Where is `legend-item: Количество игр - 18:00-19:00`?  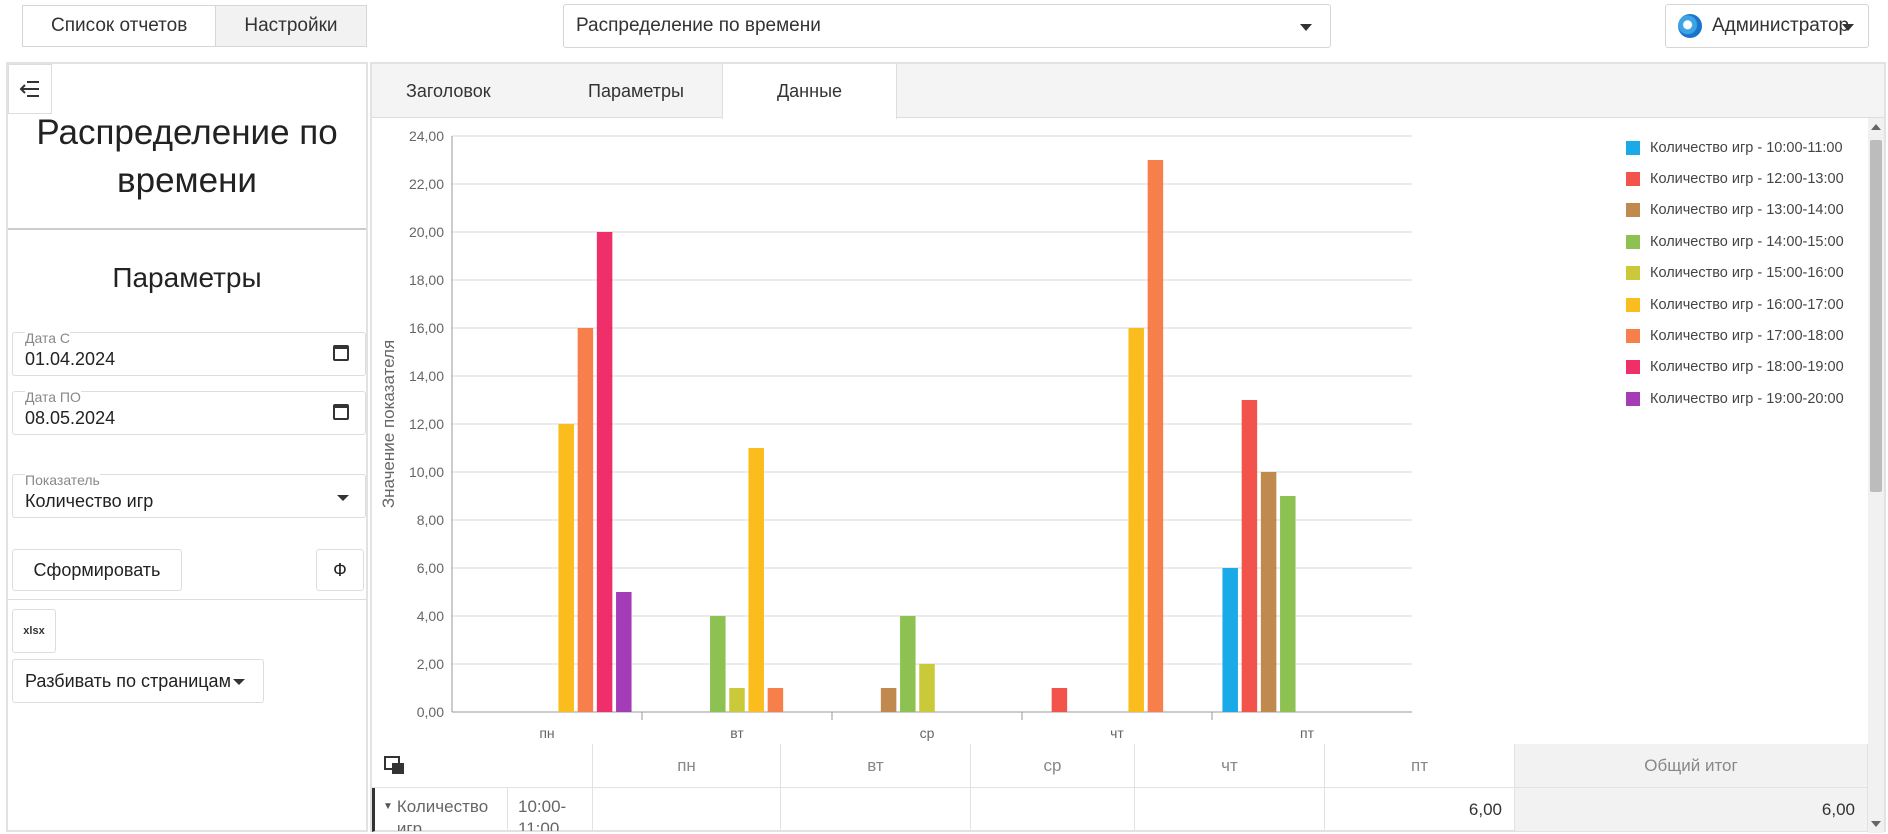 legend-item: Количество игр - 18:00-19:00 is located at coordinates (1735, 367).